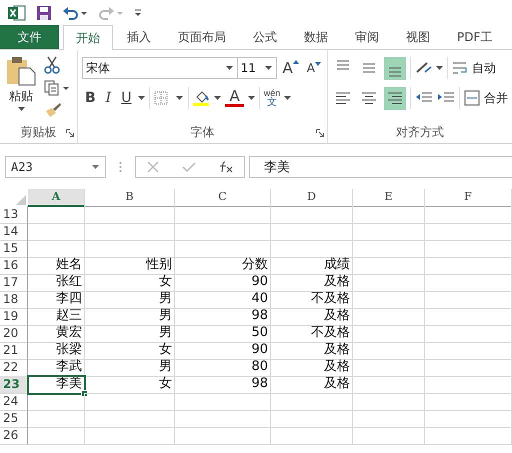  What do you see at coordinates (389, 198) in the screenshot?
I see `column-header: E` at bounding box center [389, 198].